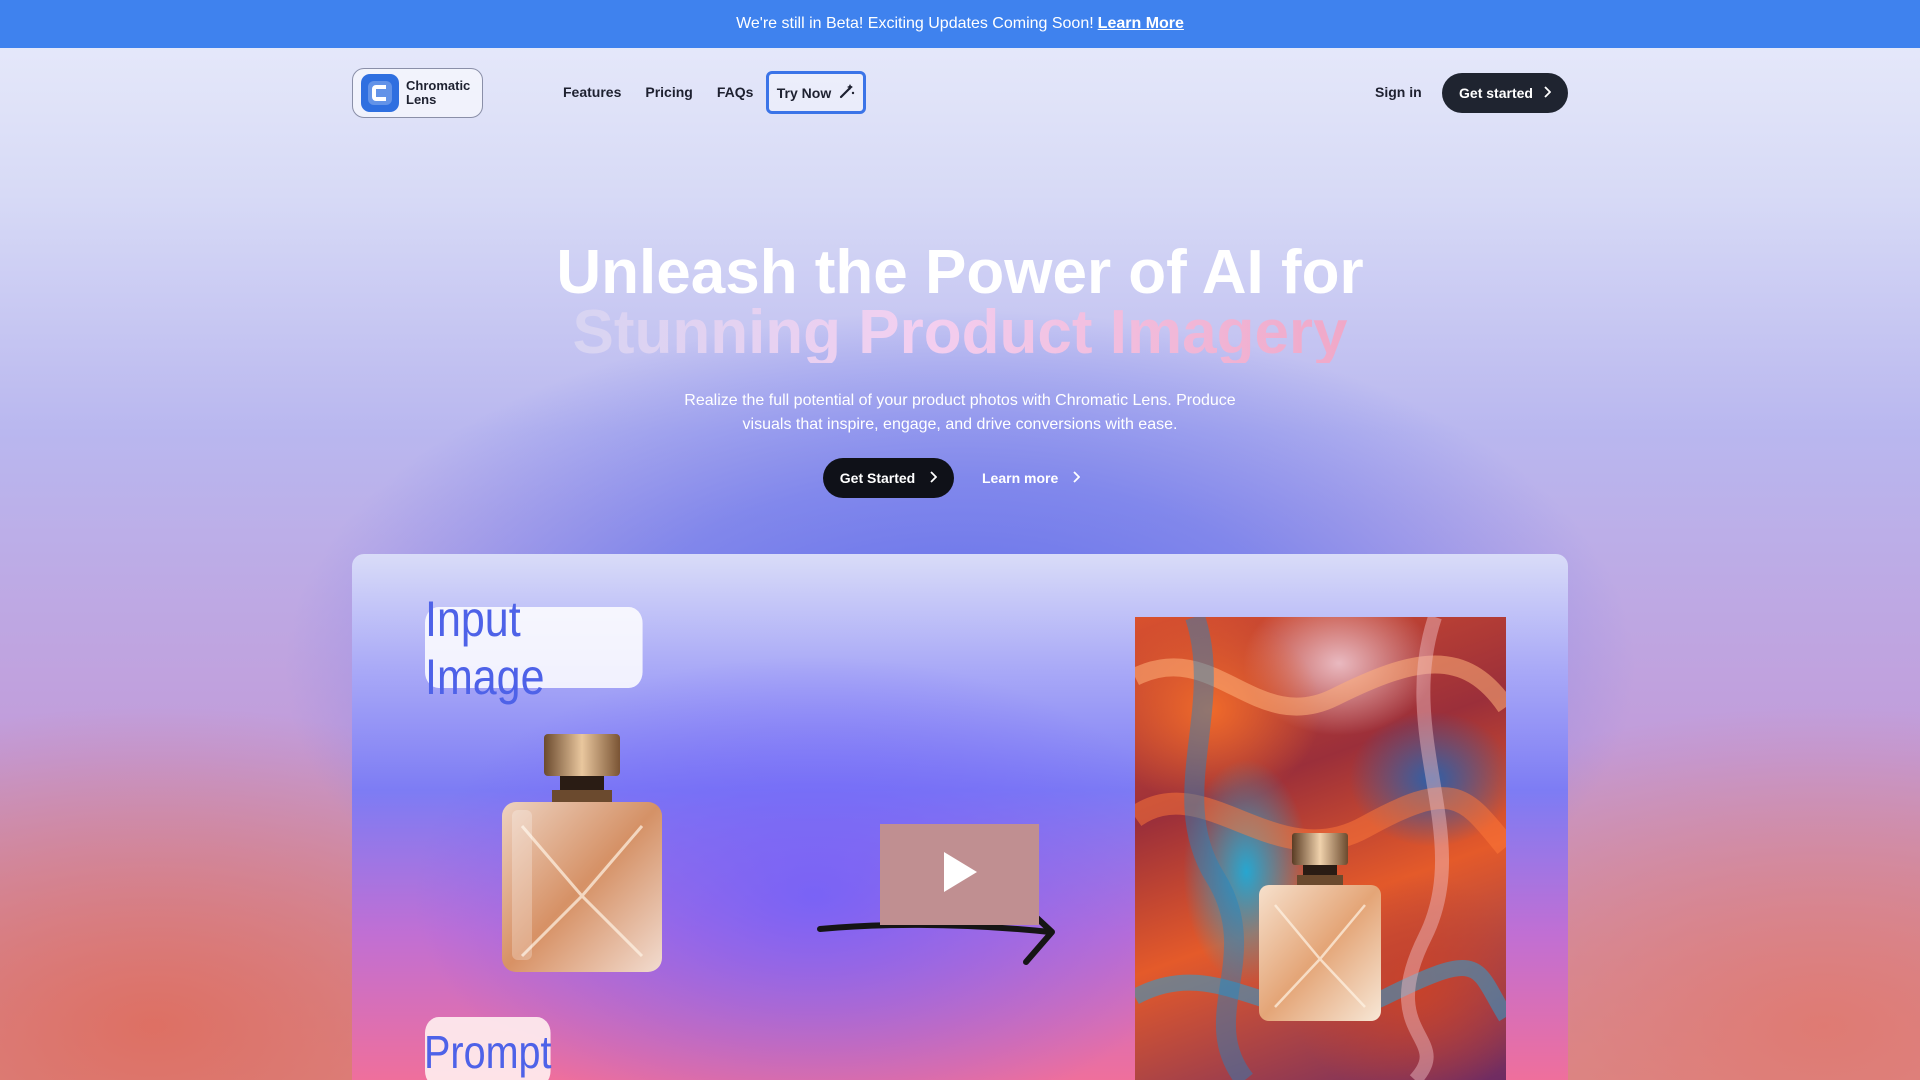 The height and width of the screenshot is (1080, 1920). What do you see at coordinates (877, 478) in the screenshot?
I see `hero-get-started-label: Get Started` at bounding box center [877, 478].